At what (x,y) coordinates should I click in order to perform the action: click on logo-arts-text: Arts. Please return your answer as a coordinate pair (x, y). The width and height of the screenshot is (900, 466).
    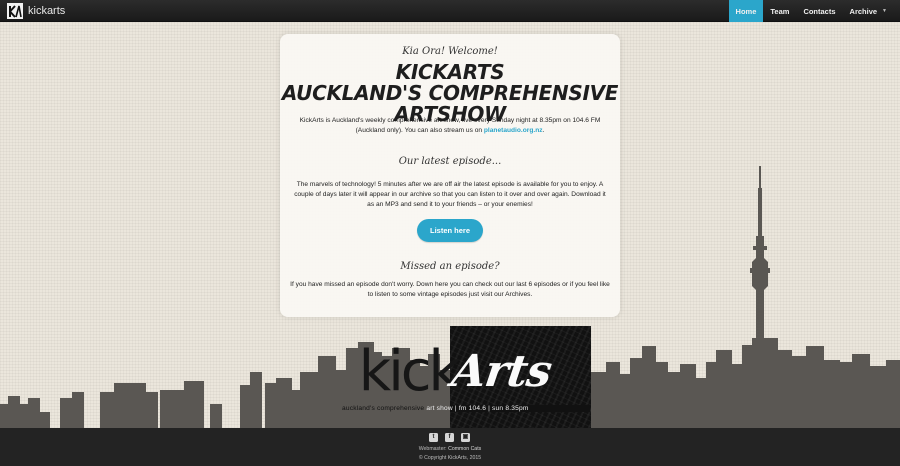
    Looking at the image, I should click on (501, 371).